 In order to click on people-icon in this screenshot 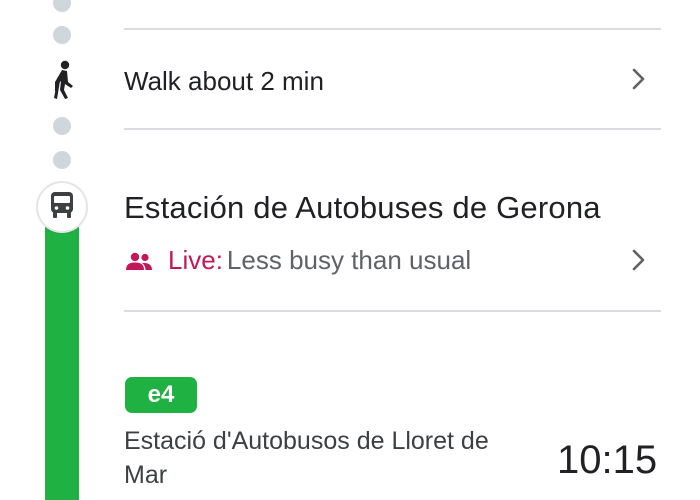, I will do `click(139, 260)`.